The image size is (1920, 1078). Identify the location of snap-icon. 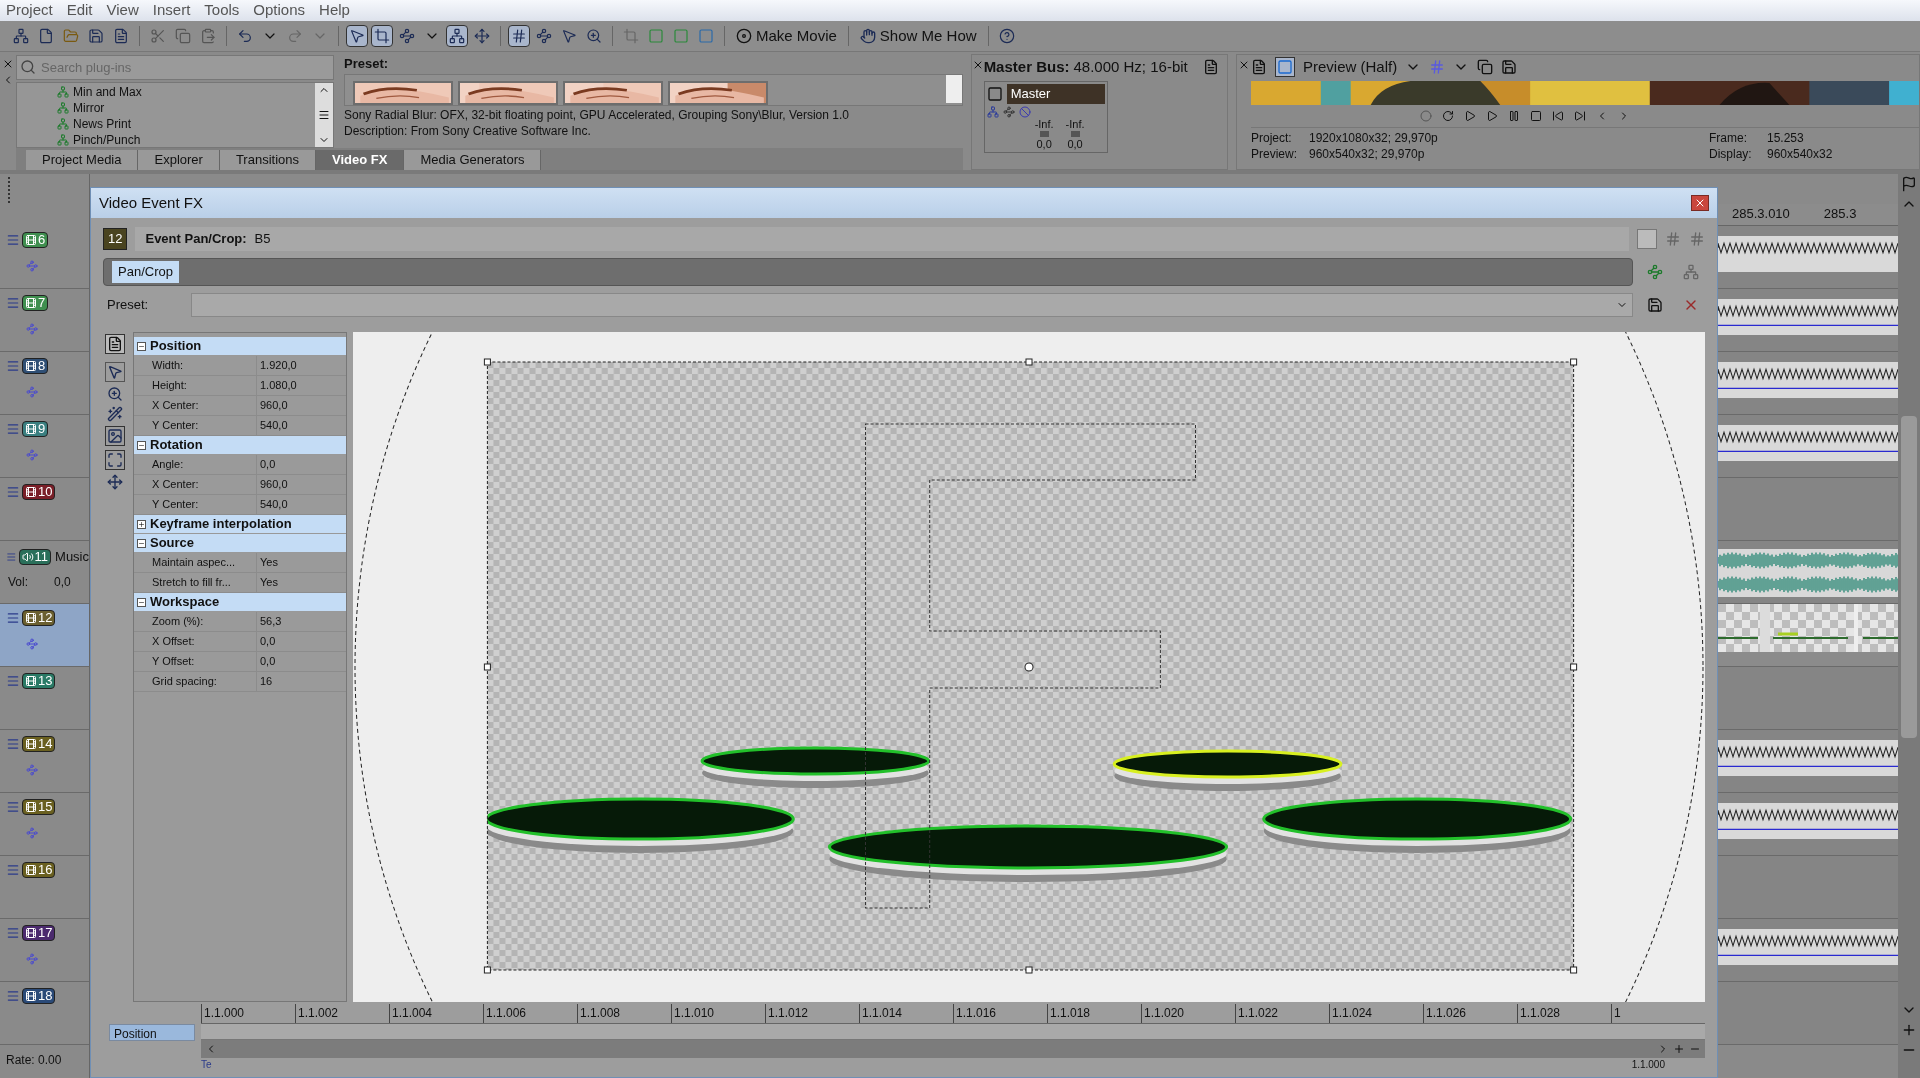
(407, 36).